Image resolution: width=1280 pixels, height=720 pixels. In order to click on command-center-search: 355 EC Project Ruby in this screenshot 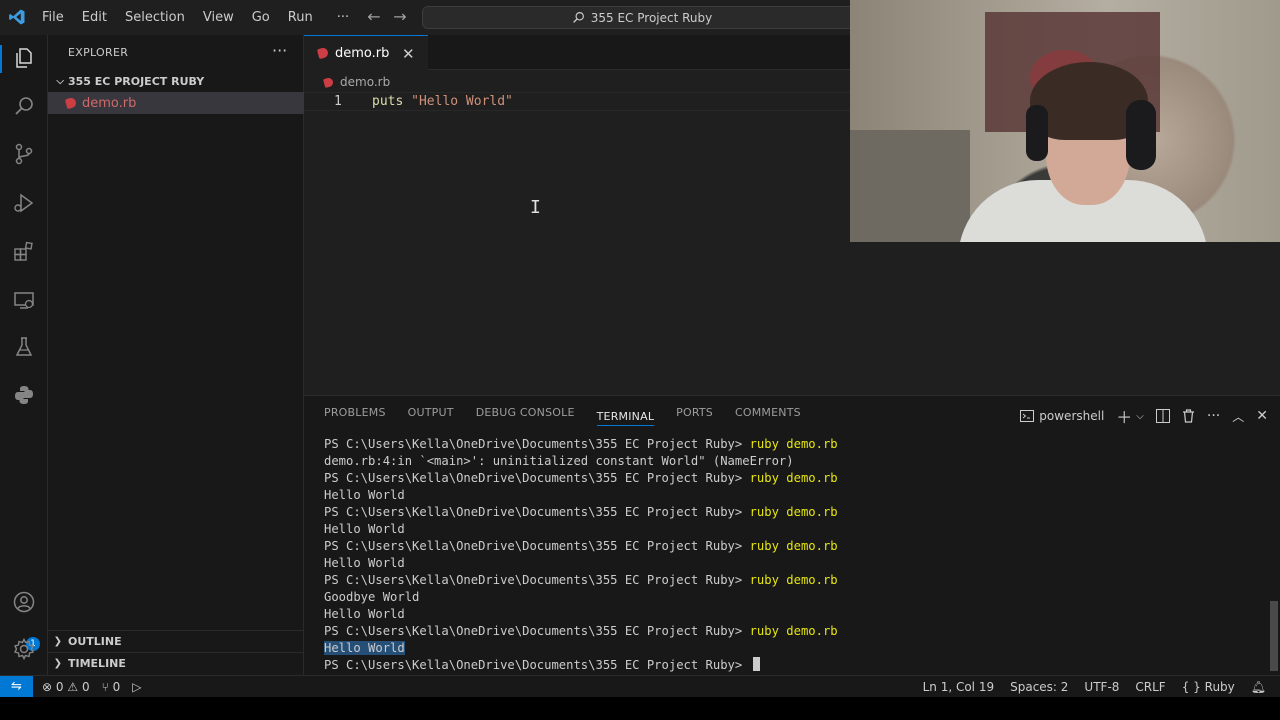, I will do `click(642, 17)`.